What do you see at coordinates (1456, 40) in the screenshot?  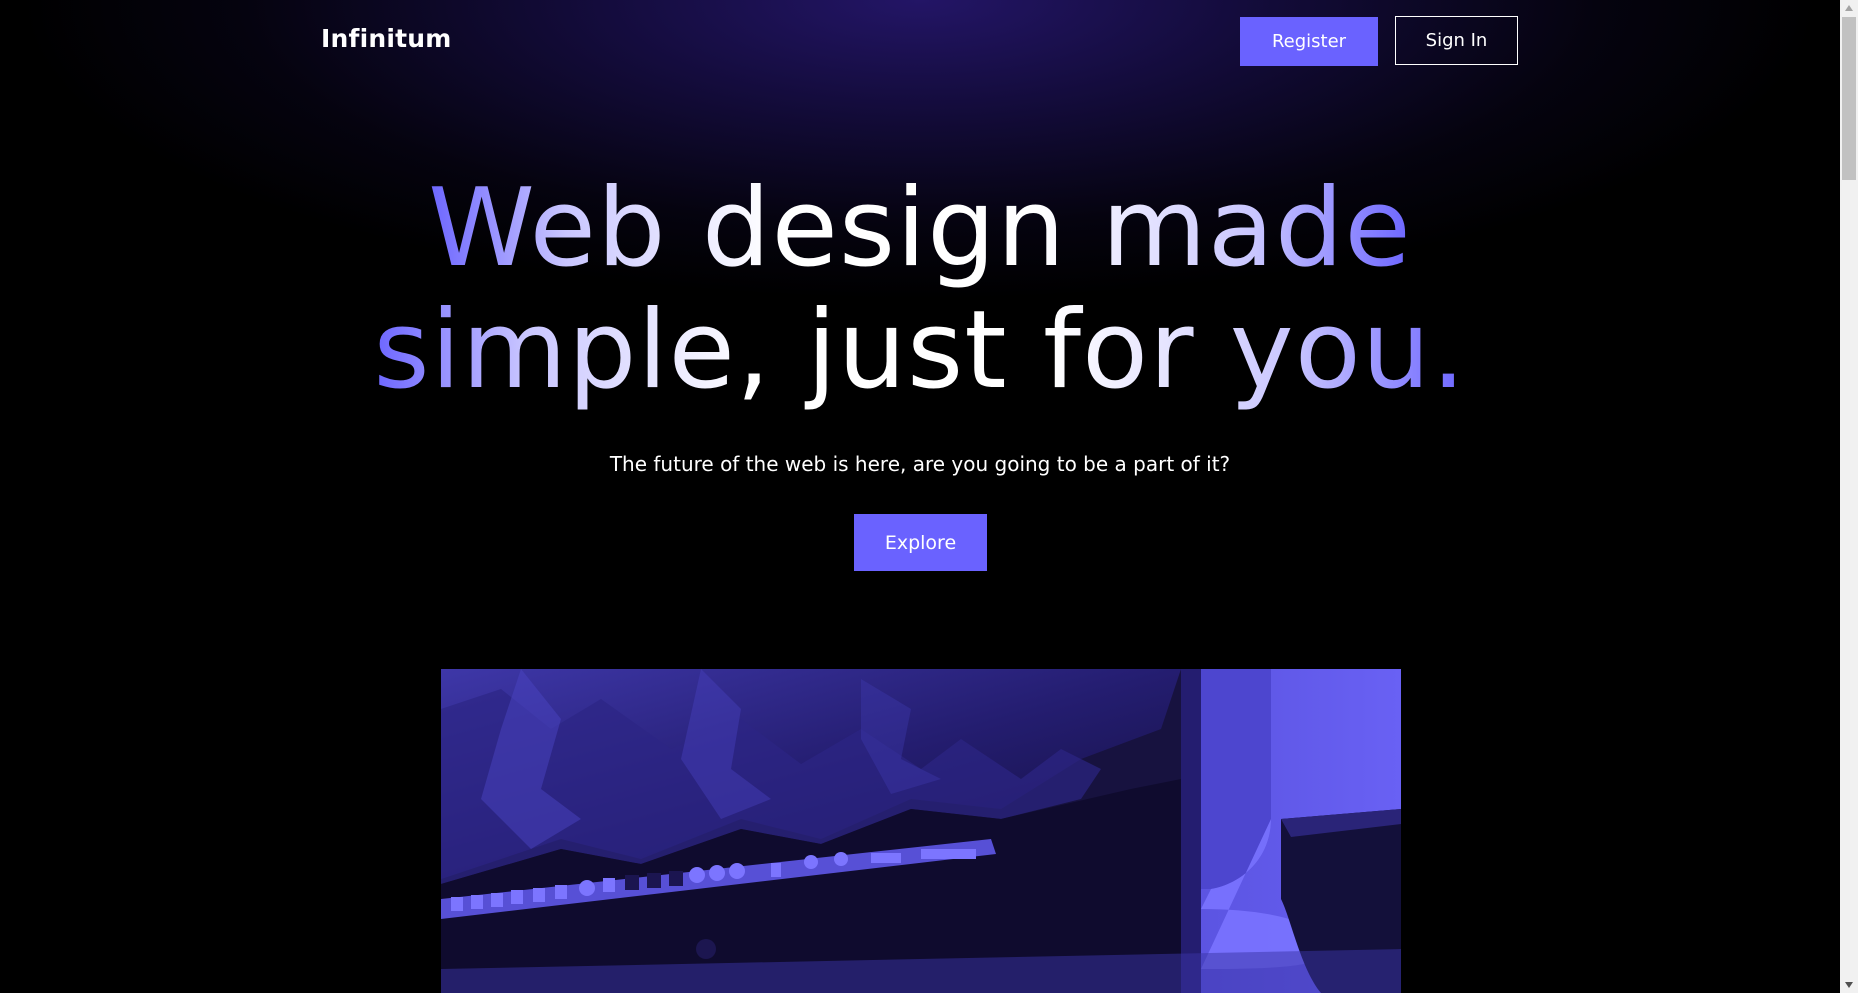 I see `sign-in-button: Sign In` at bounding box center [1456, 40].